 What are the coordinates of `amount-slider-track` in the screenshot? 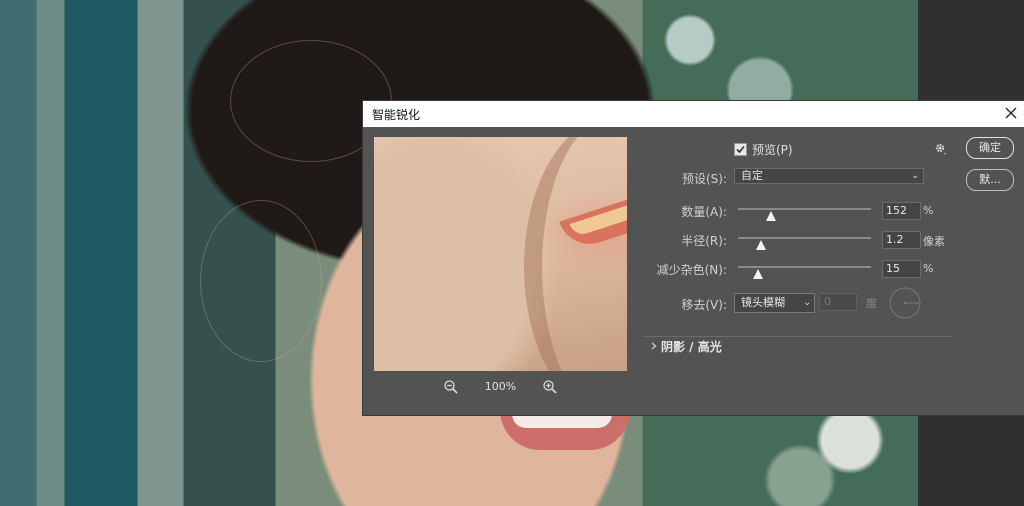 It's located at (804, 209).